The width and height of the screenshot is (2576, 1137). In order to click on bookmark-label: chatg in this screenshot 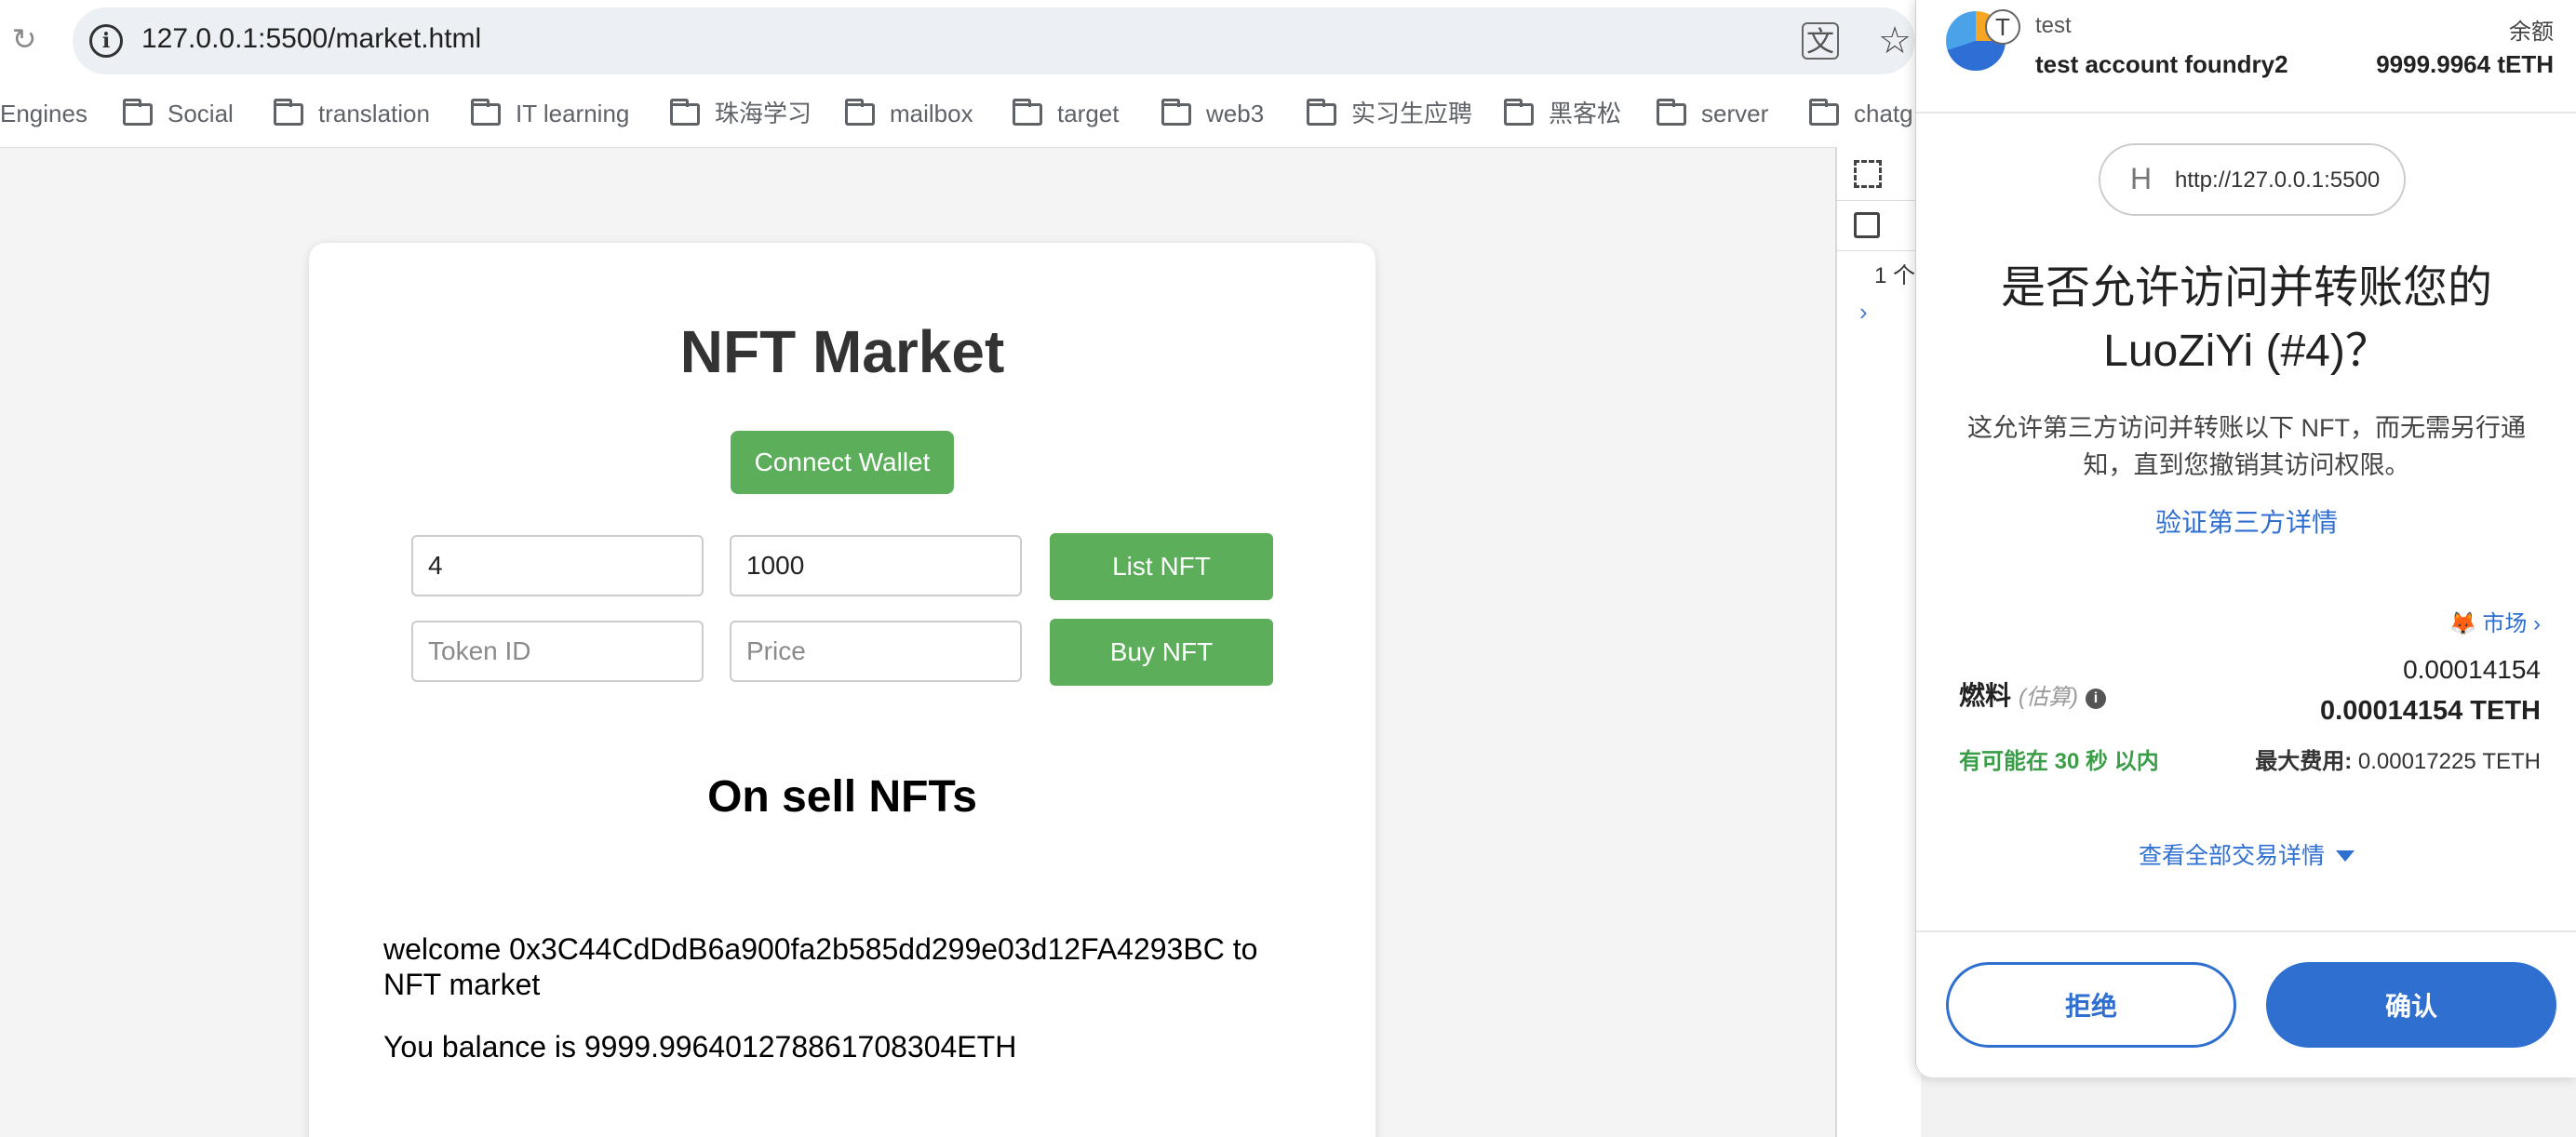, I will do `click(1883, 113)`.